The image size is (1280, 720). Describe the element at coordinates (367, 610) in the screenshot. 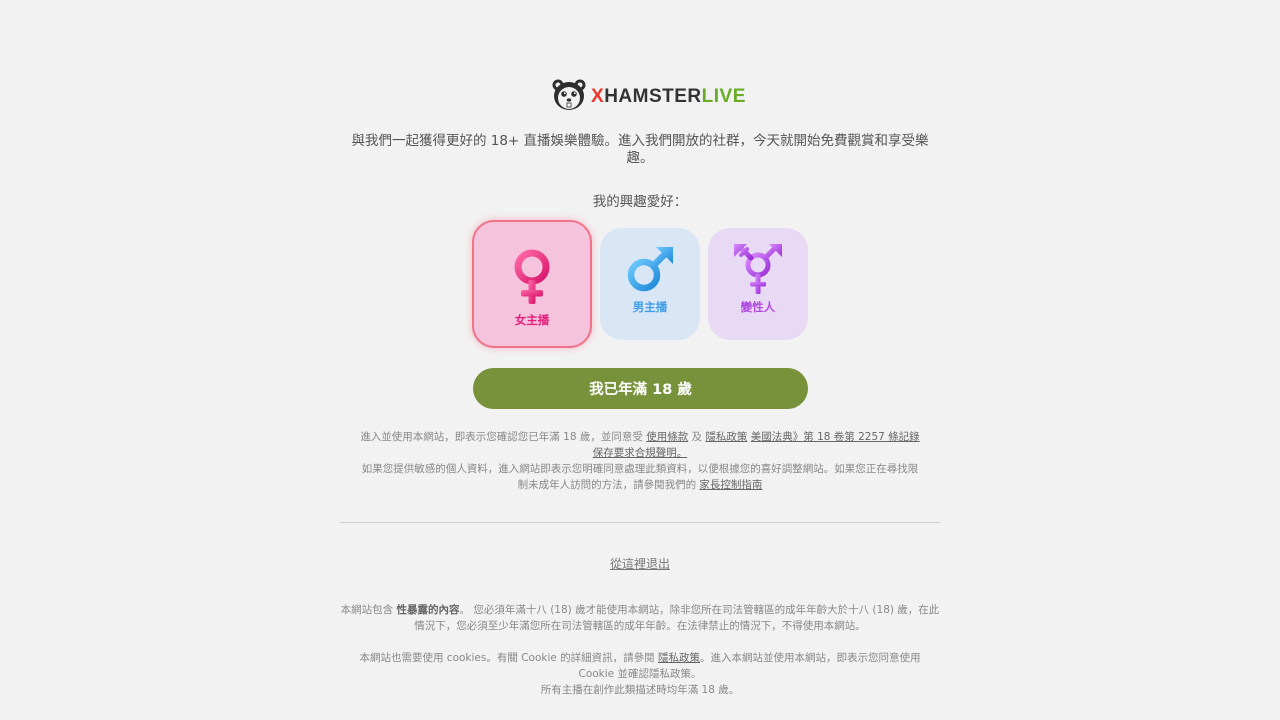

I see `footer-text: 本網站包含` at that location.